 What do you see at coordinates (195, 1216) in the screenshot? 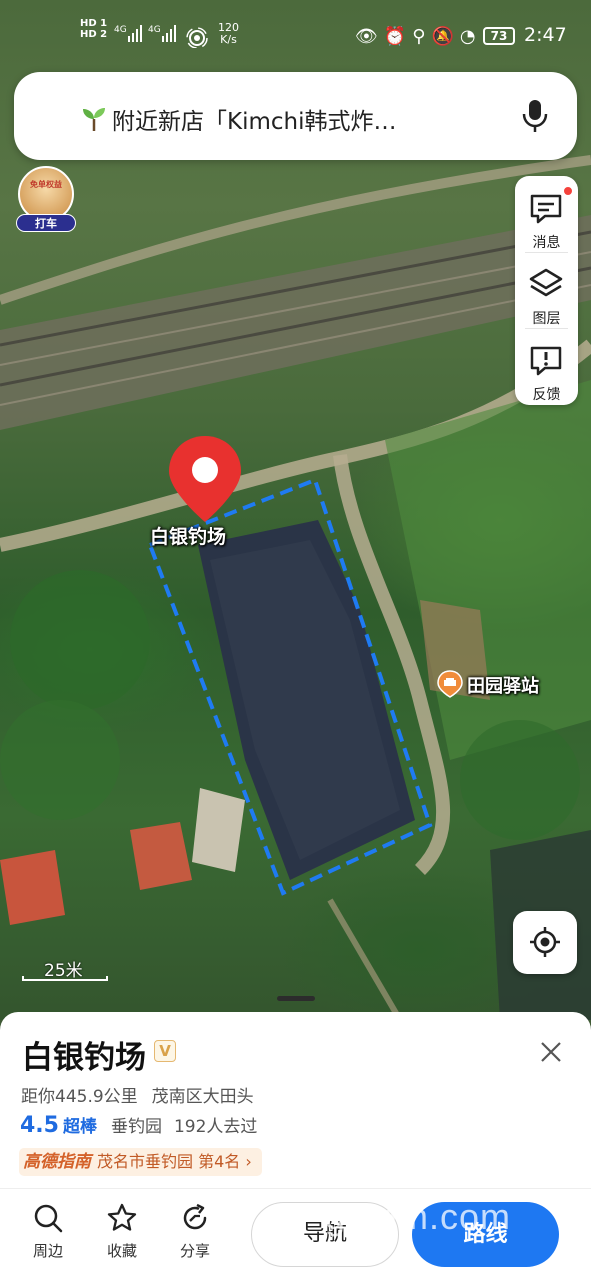
I see `share-icon` at bounding box center [195, 1216].